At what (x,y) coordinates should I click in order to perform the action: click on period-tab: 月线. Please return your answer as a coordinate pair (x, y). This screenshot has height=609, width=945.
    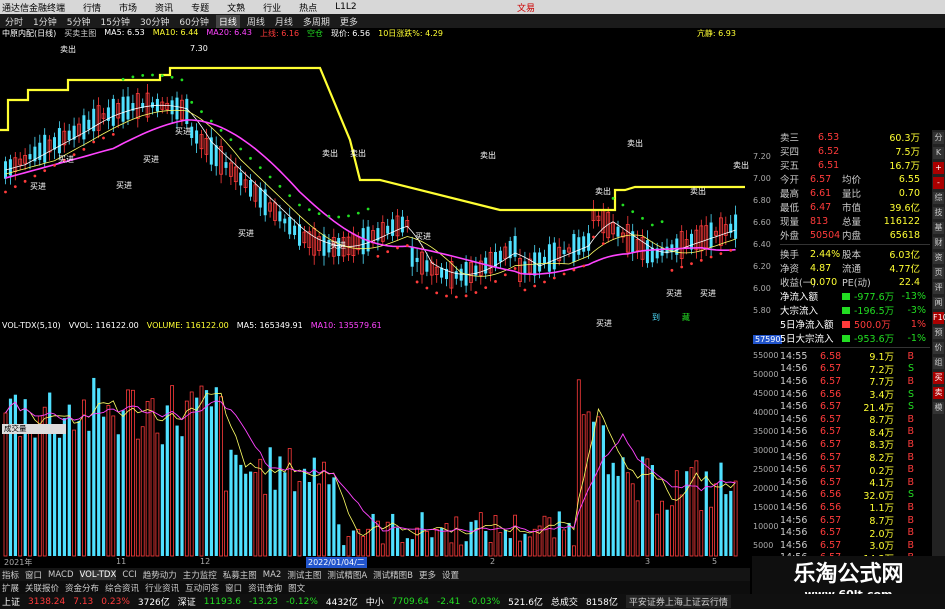
    Looking at the image, I should click on (284, 21).